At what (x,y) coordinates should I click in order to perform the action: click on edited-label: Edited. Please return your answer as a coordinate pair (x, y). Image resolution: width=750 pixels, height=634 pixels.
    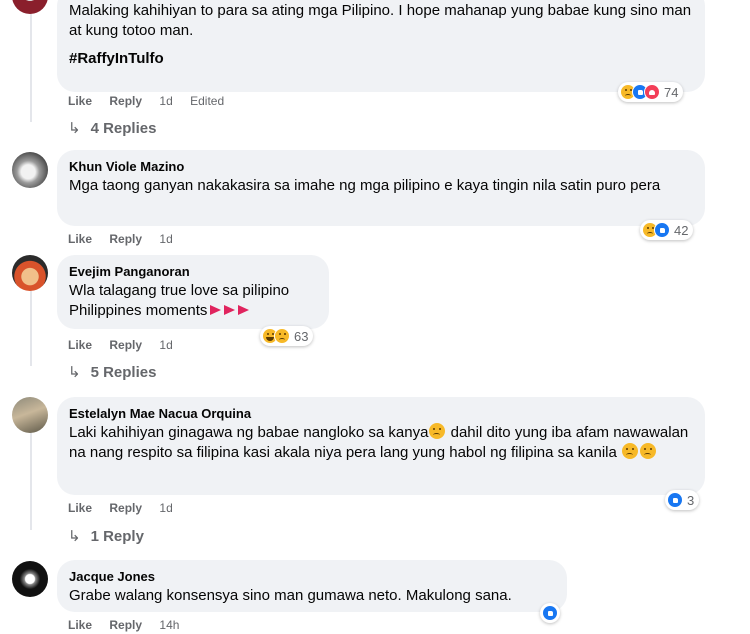
    Looking at the image, I should click on (207, 101).